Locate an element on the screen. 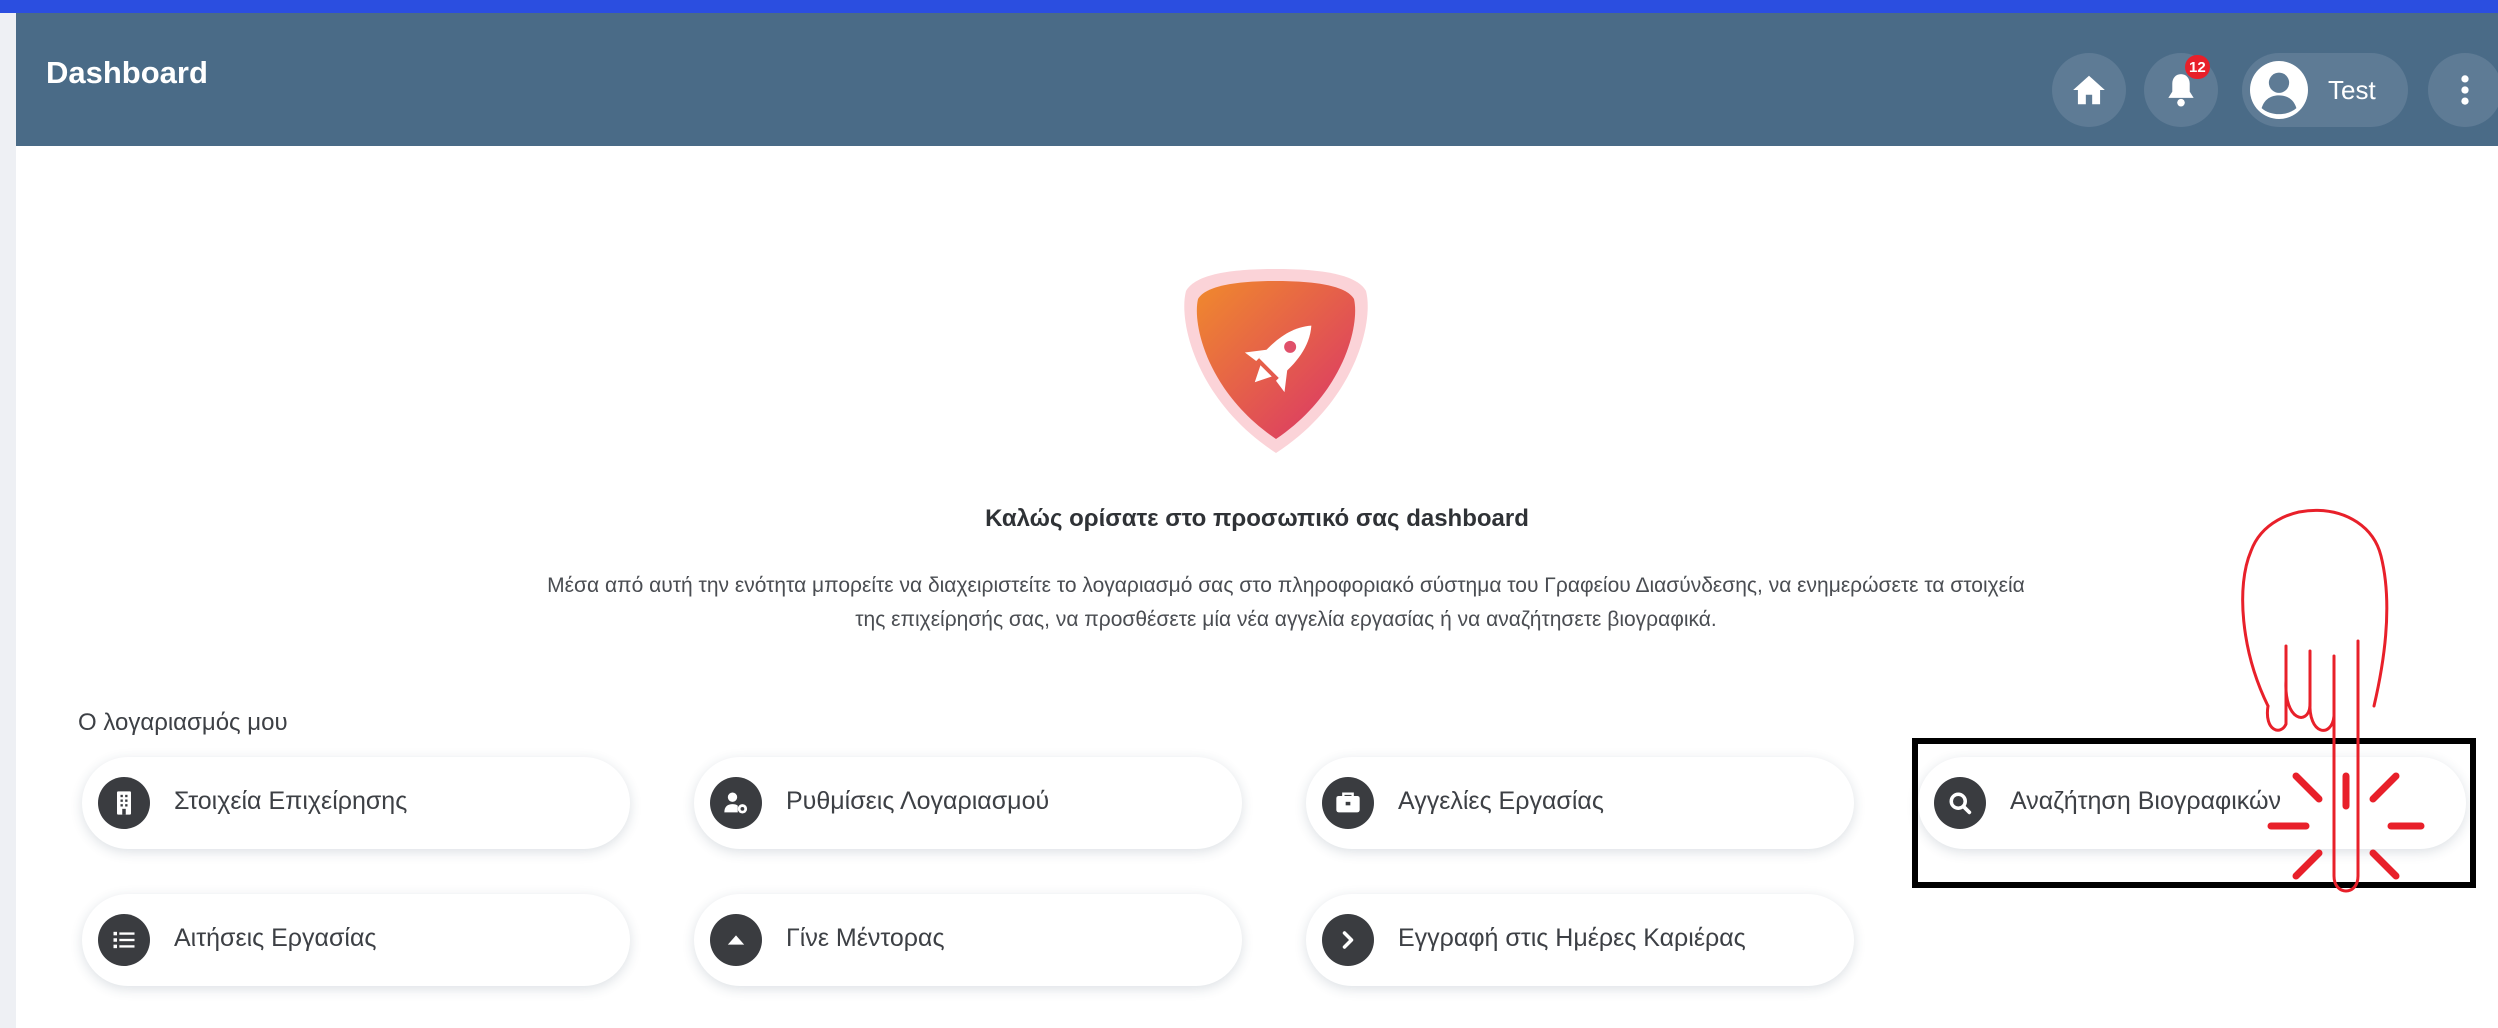 This screenshot has height=1028, width=2498. briefcase-icon is located at coordinates (1348, 802).